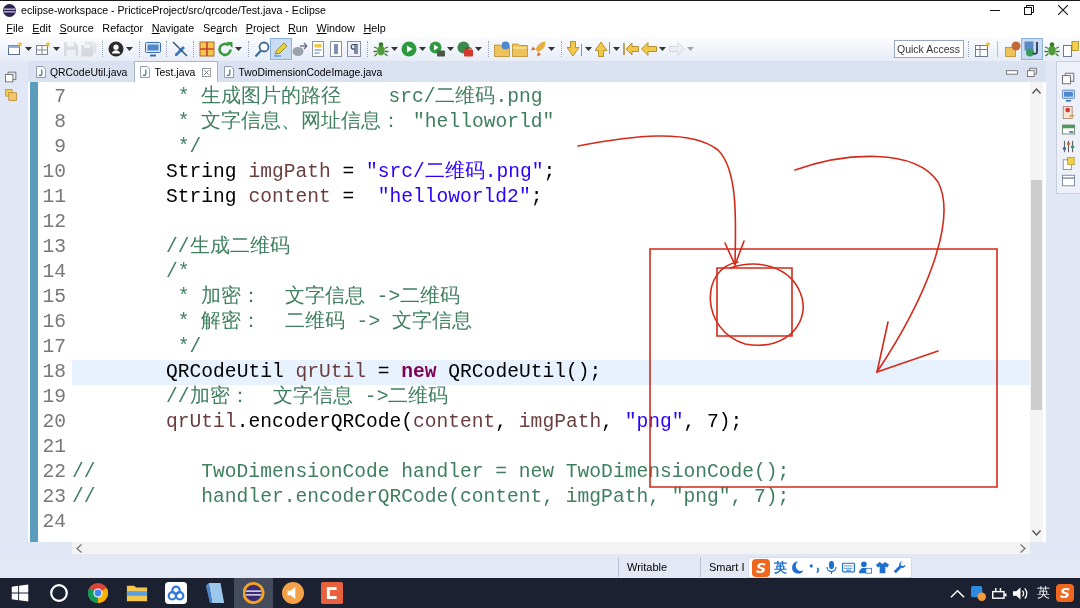  Describe the element at coordinates (551, 548) in the screenshot. I see `horizontal-scrollbar` at that location.